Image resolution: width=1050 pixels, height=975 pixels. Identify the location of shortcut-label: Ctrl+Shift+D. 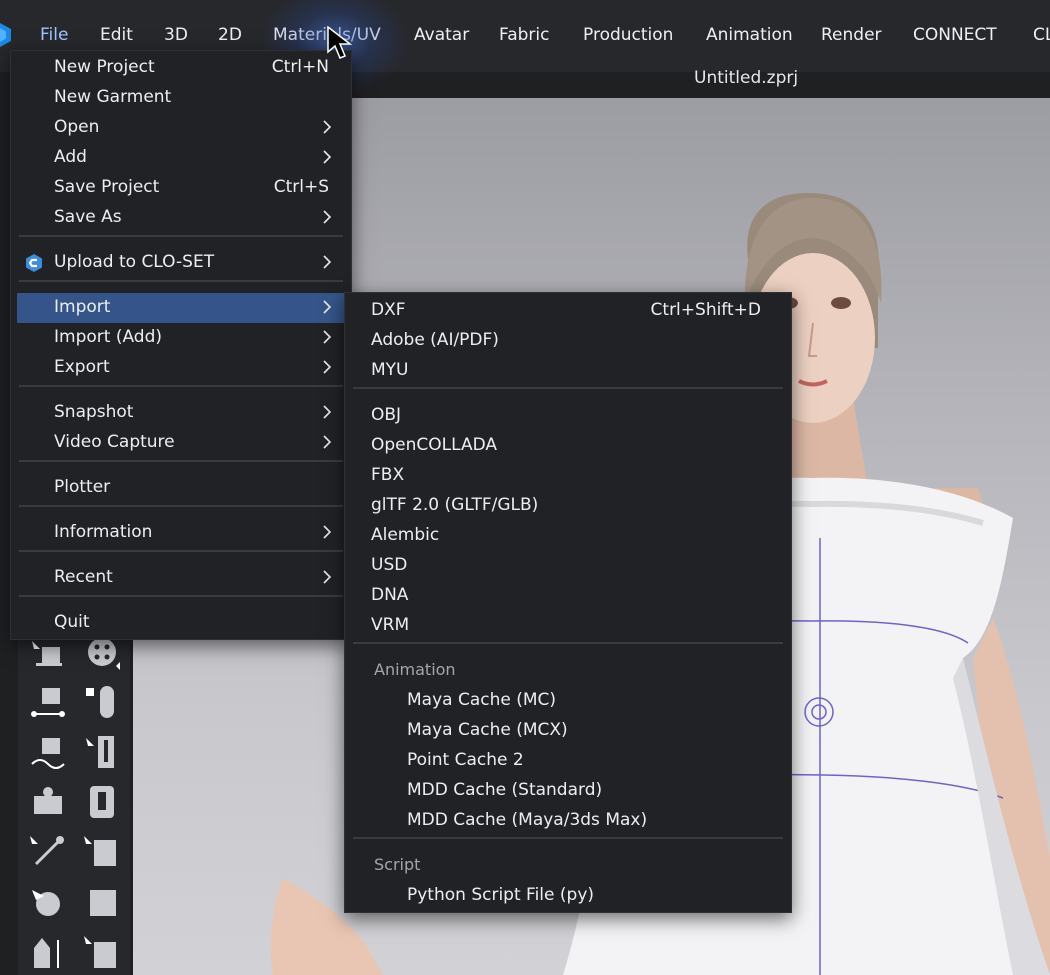
(705, 310).